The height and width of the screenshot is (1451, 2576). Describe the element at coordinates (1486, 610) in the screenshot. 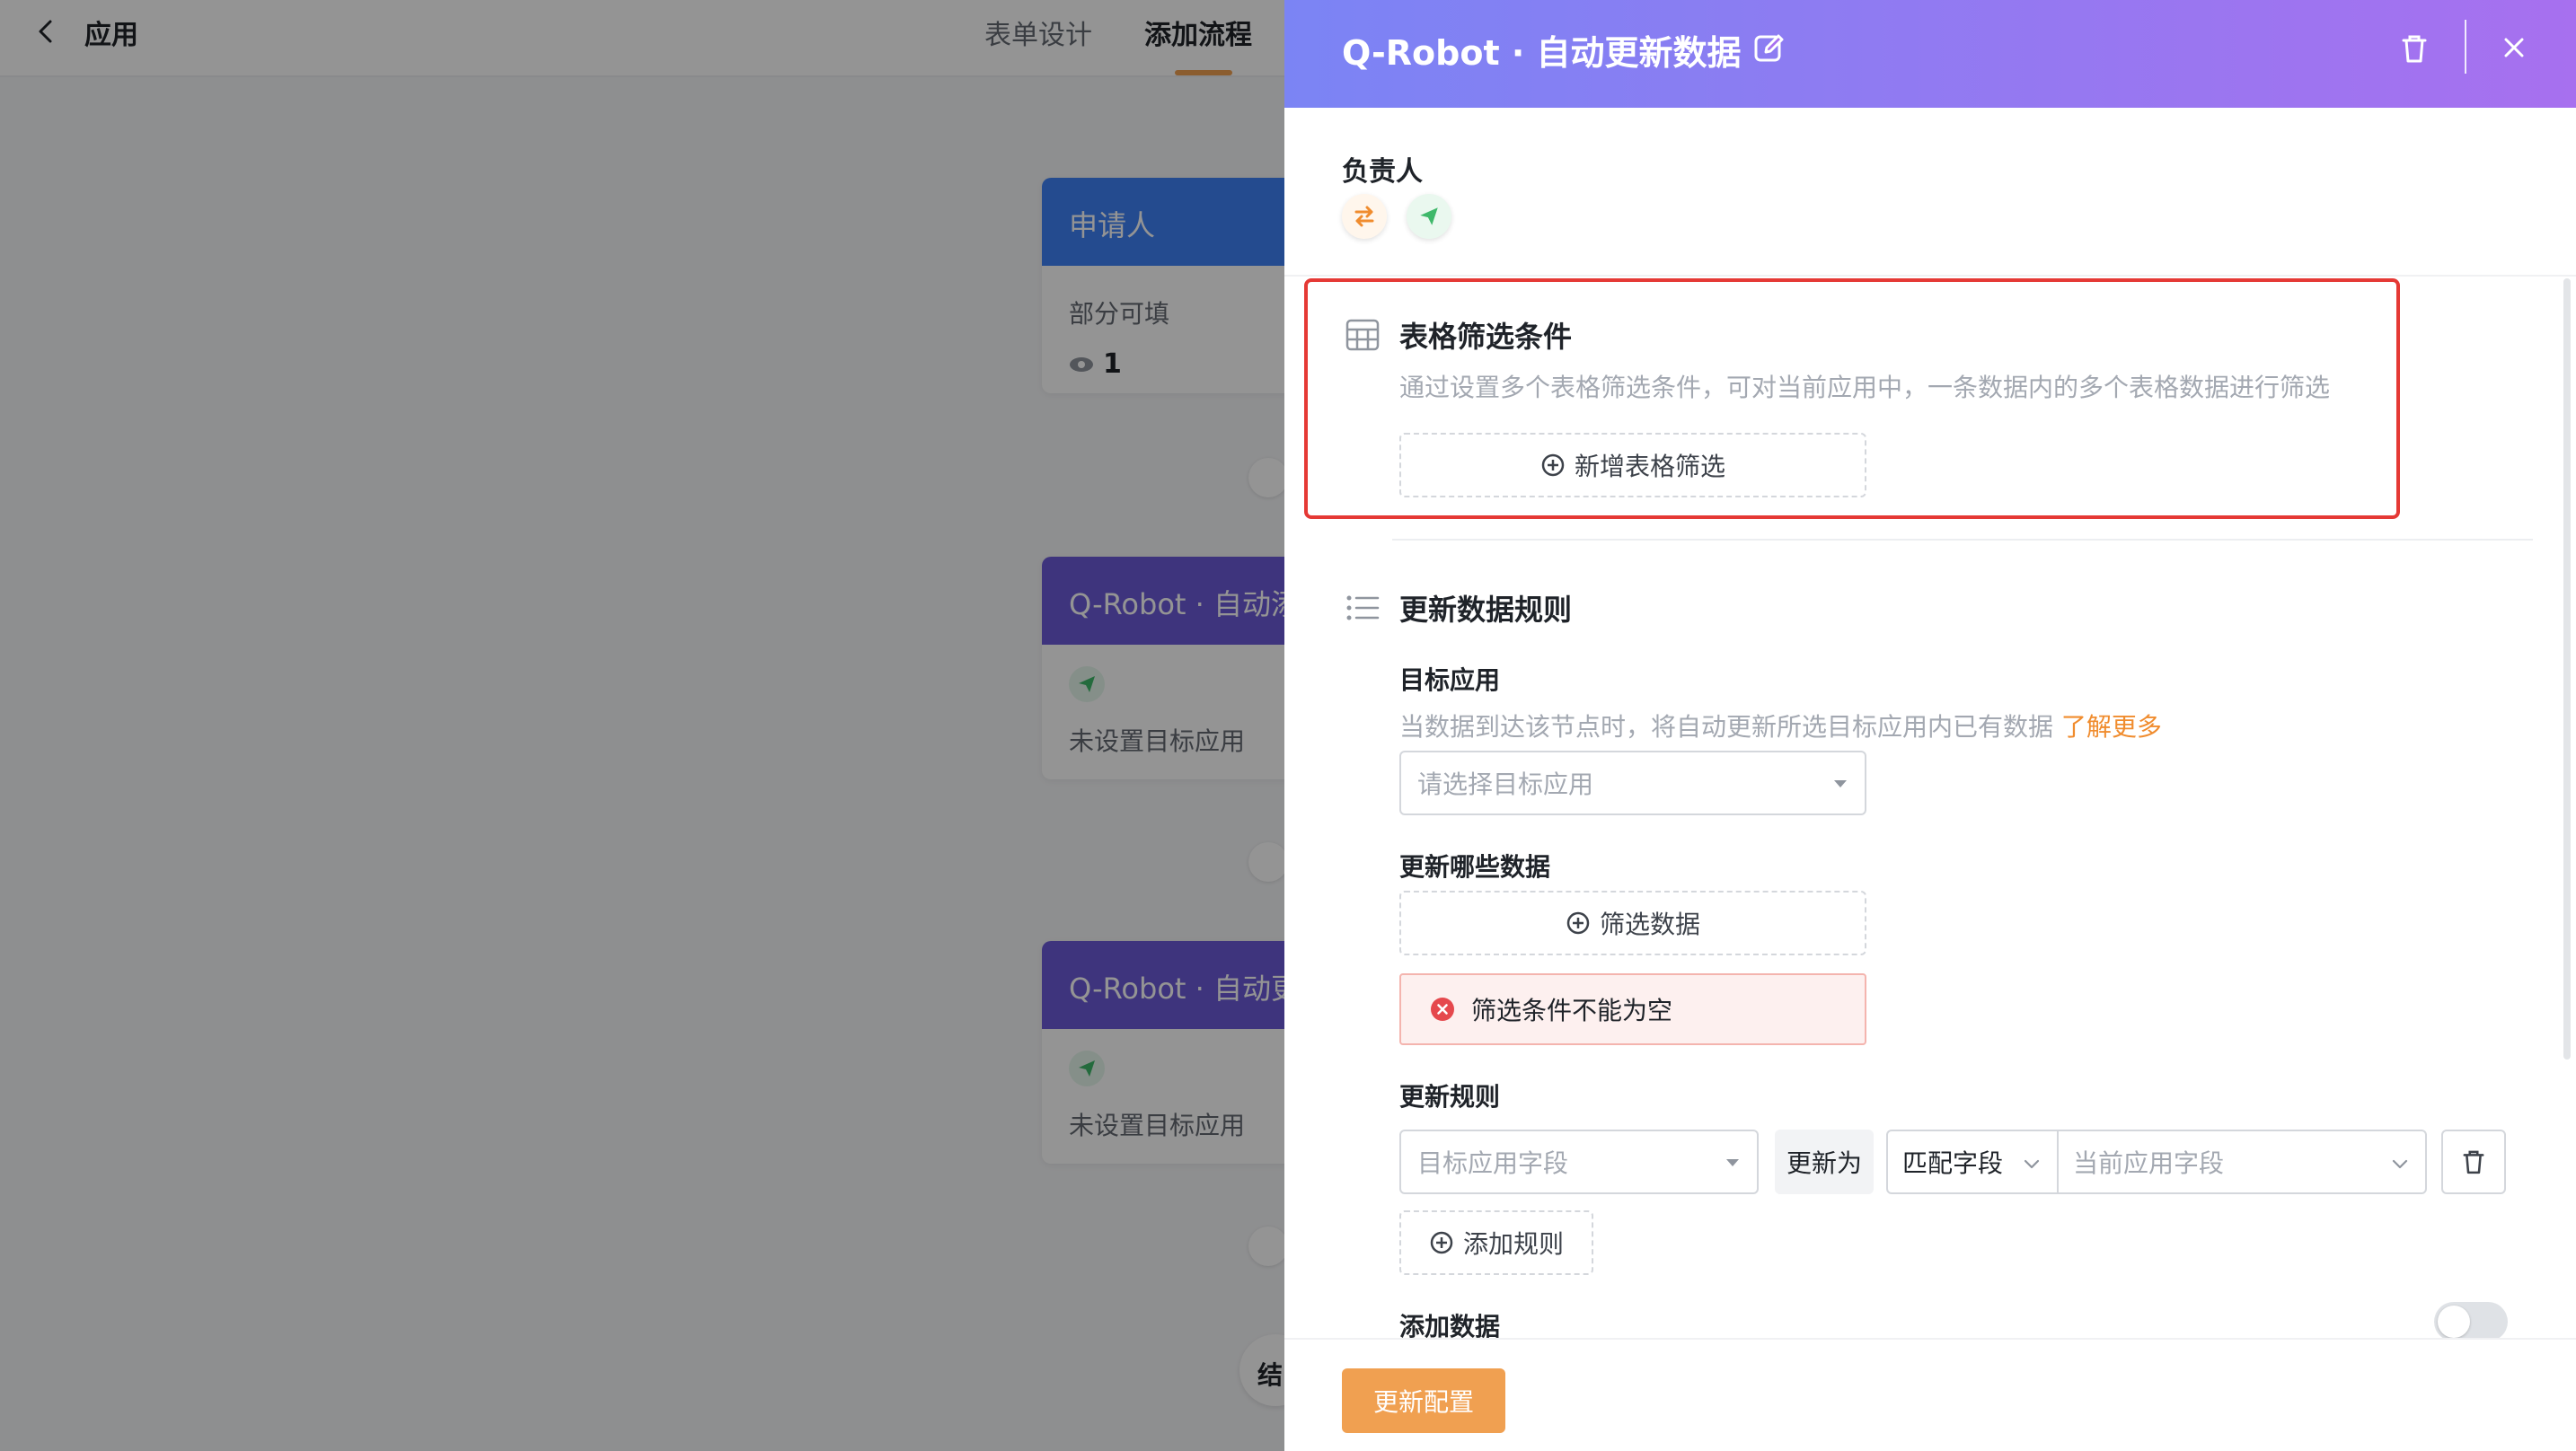

I see `update-rule-section-title: 更新数据规则` at that location.